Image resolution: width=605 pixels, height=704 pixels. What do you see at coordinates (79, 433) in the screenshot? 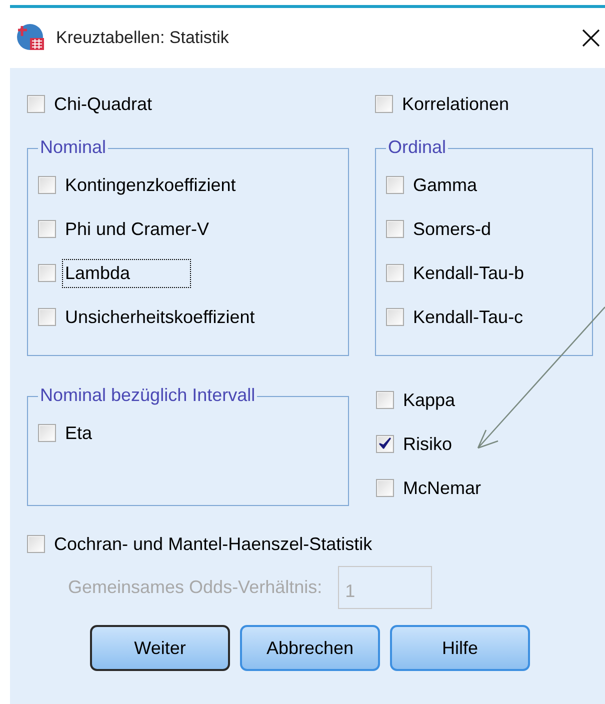
I see `checkbox-label: Eta` at bounding box center [79, 433].